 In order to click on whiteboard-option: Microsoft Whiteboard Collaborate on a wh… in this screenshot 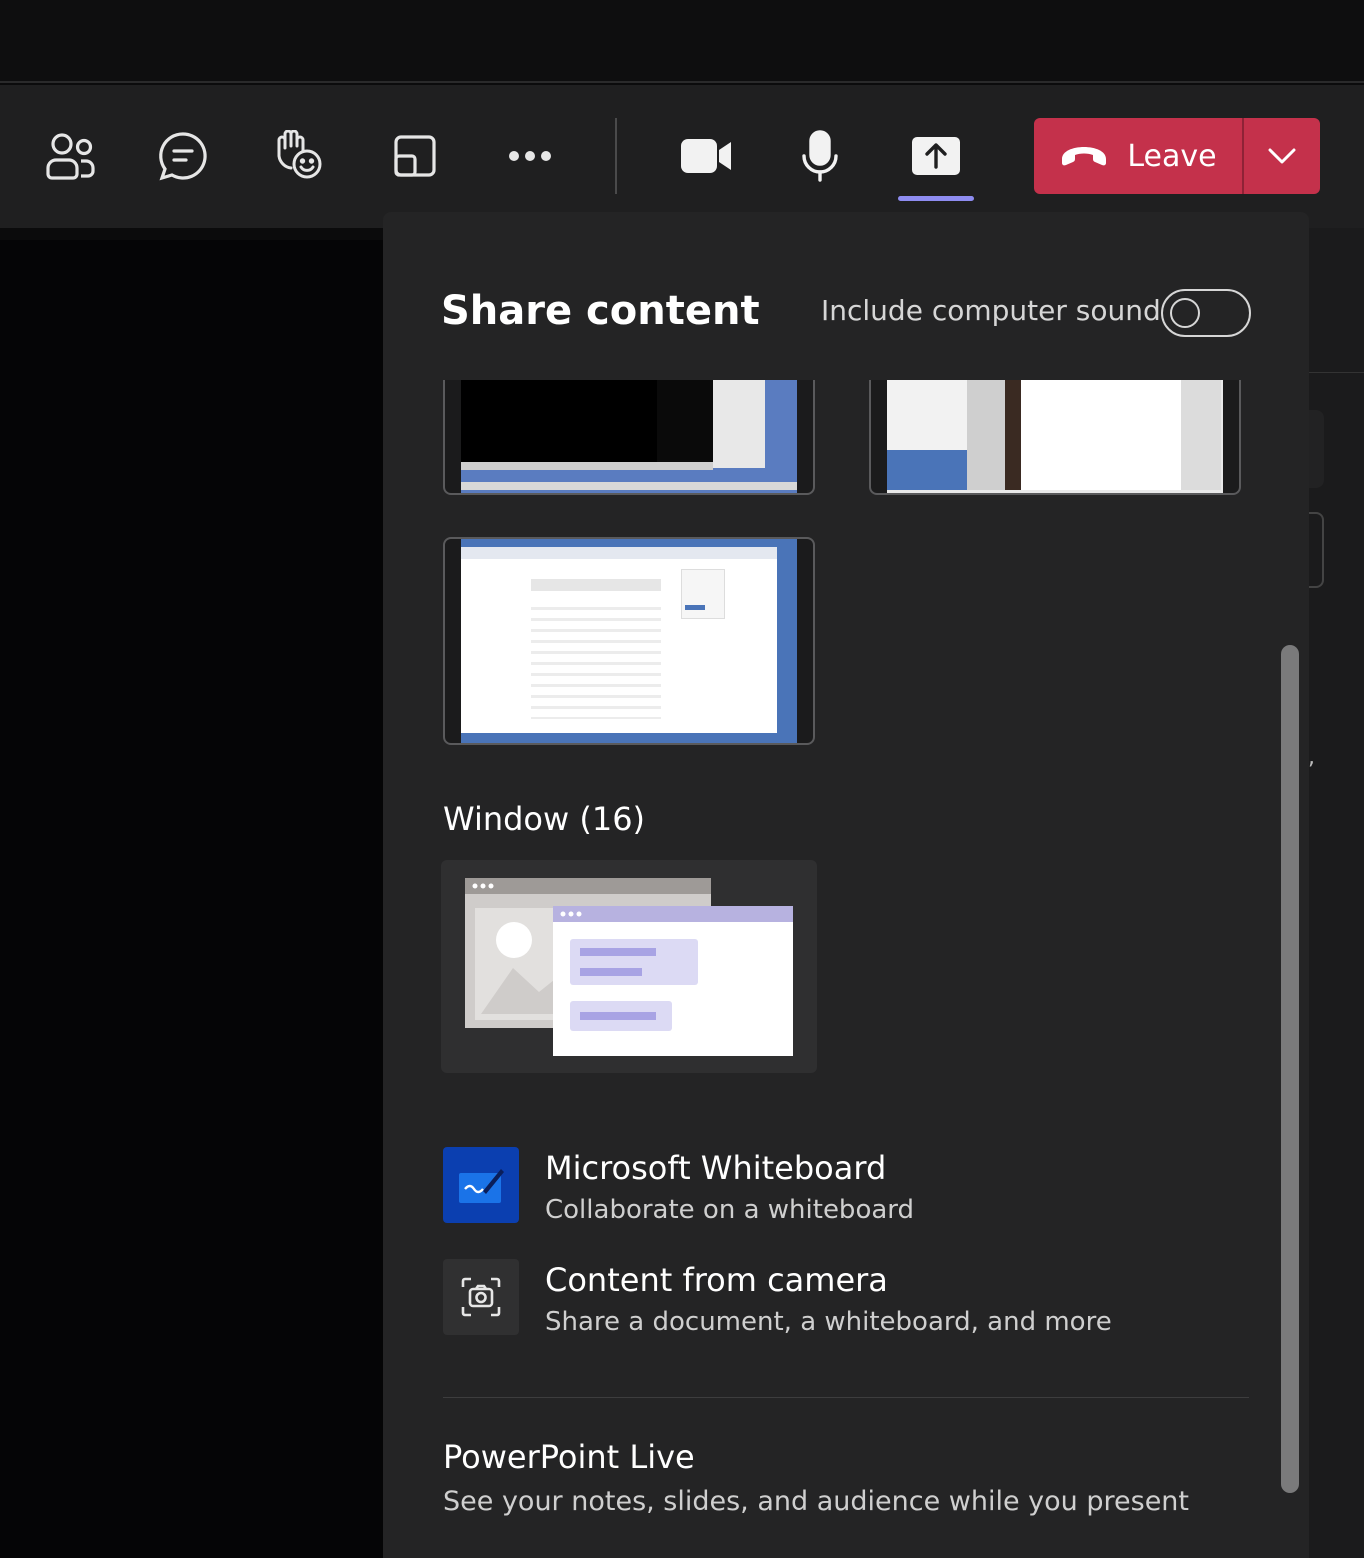, I will do `click(678, 1186)`.